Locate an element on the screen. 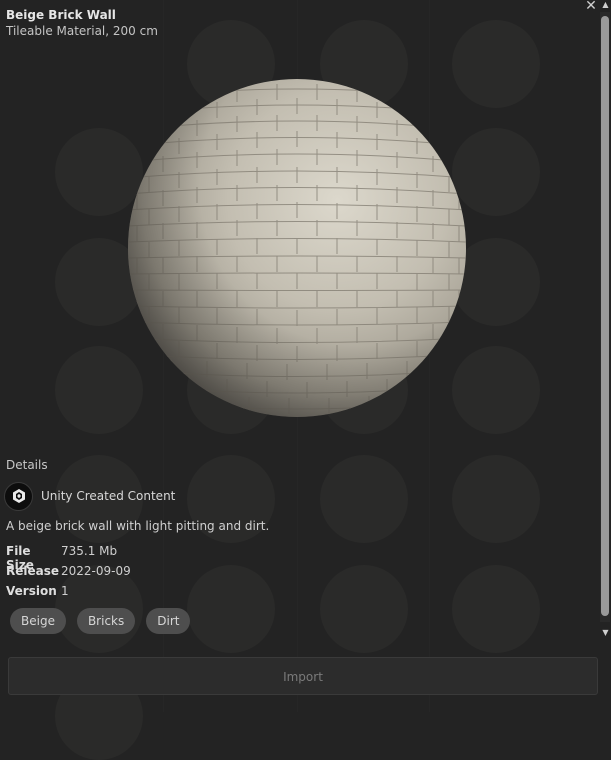 The height and width of the screenshot is (760, 611). release-value: 2022-09-09 is located at coordinates (96, 571).